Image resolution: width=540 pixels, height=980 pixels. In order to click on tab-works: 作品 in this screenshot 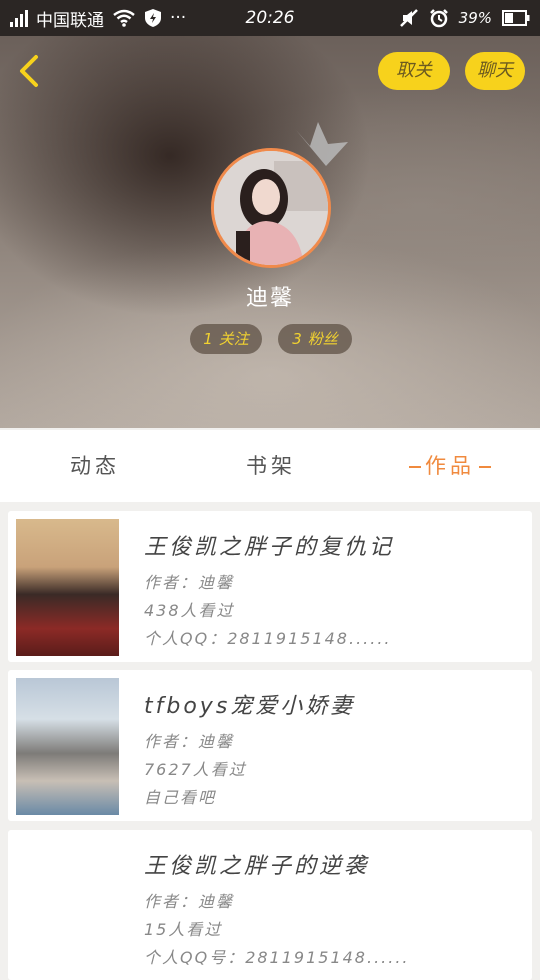, I will do `click(450, 466)`.